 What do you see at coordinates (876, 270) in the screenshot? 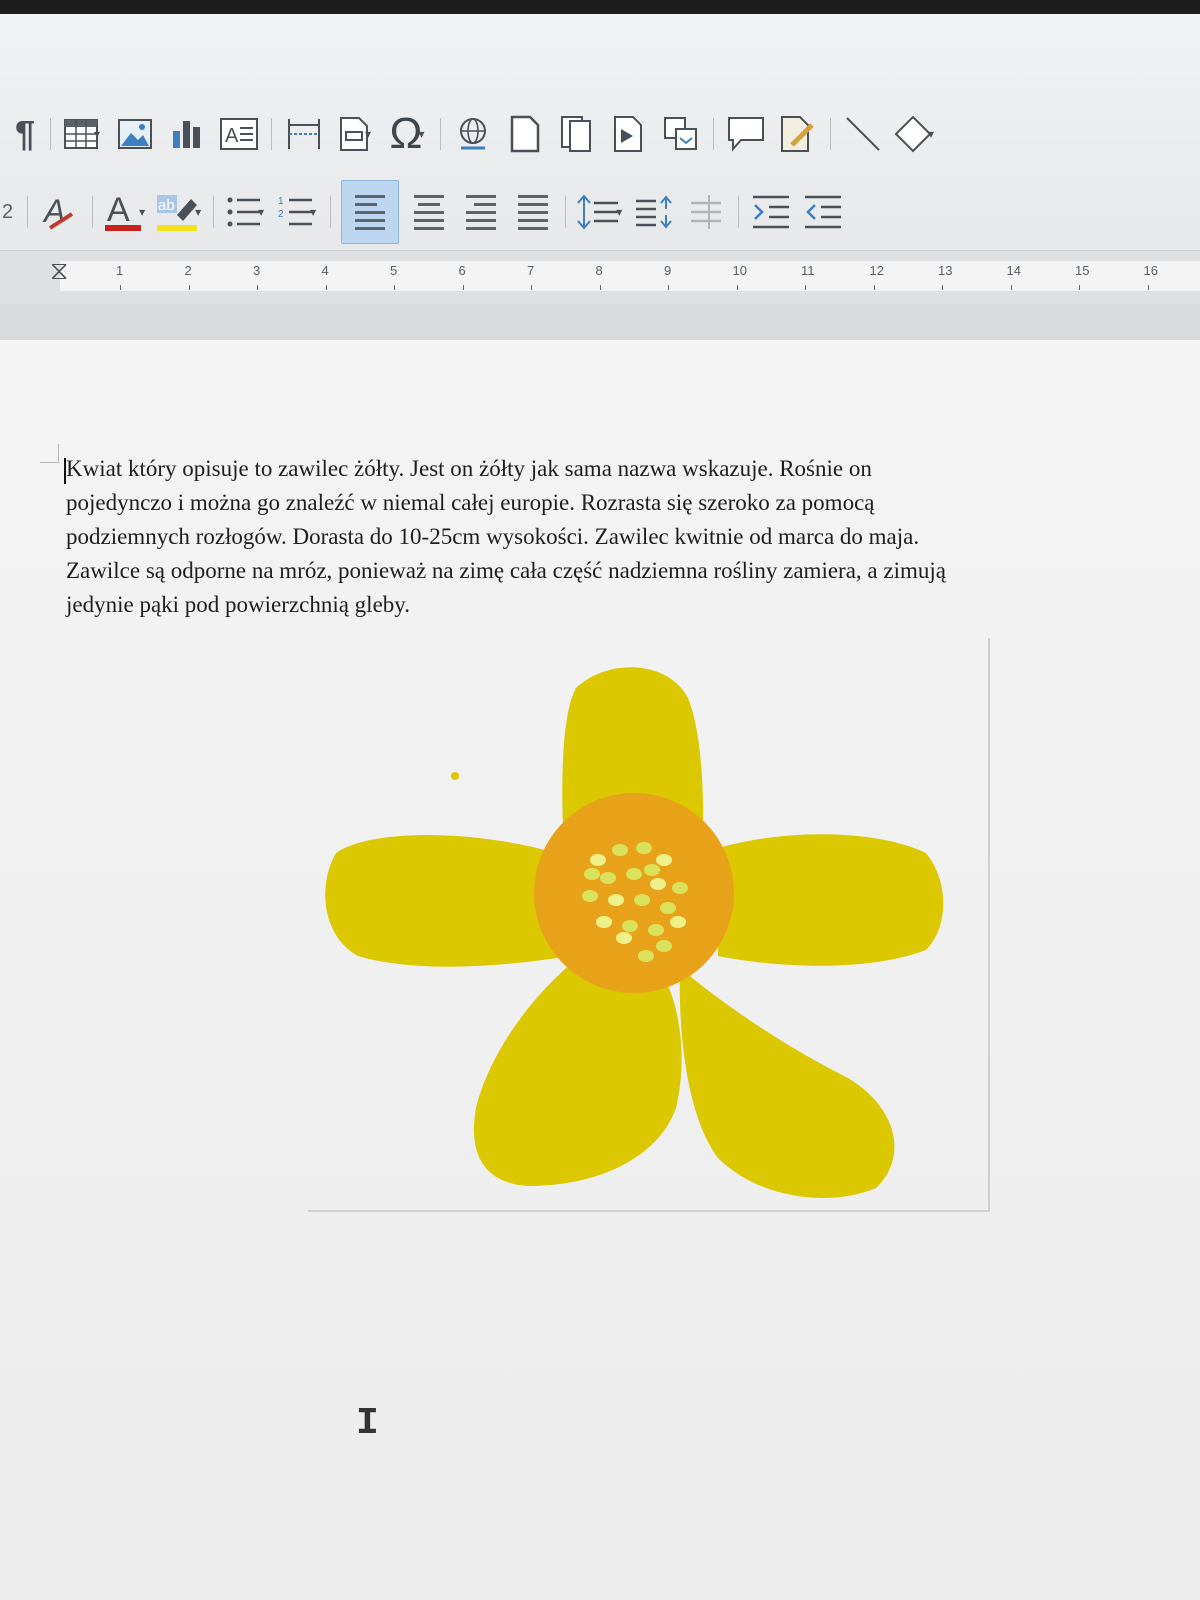
I see `ruler-number: 12` at bounding box center [876, 270].